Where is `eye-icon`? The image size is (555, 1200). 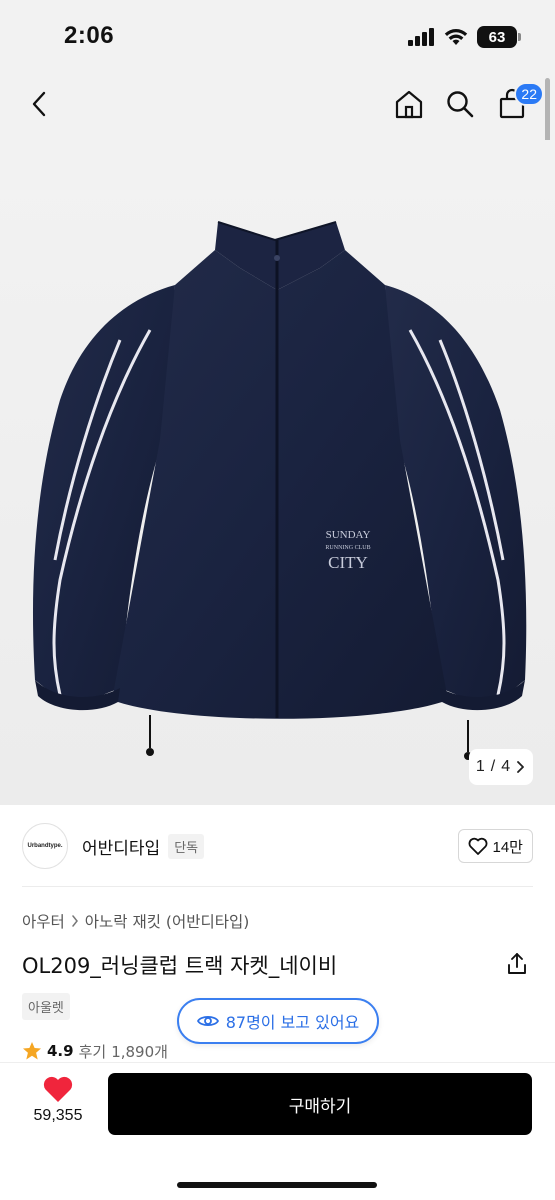 eye-icon is located at coordinates (207, 1021).